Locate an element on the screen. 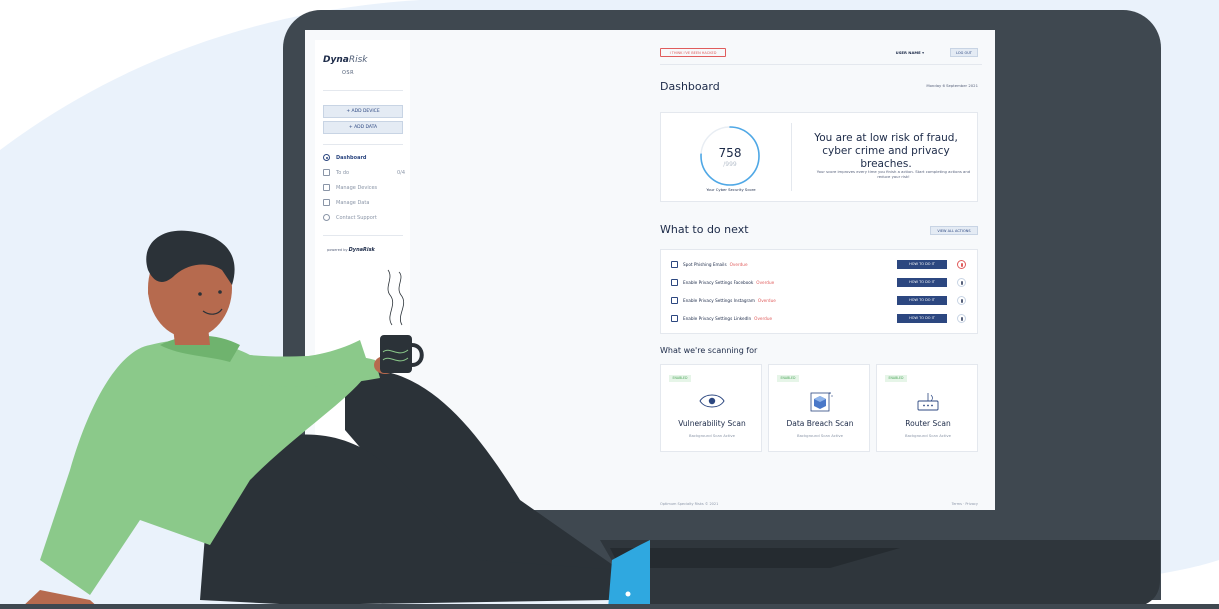  sidebar-item-label: Dashboard is located at coordinates (351, 158).